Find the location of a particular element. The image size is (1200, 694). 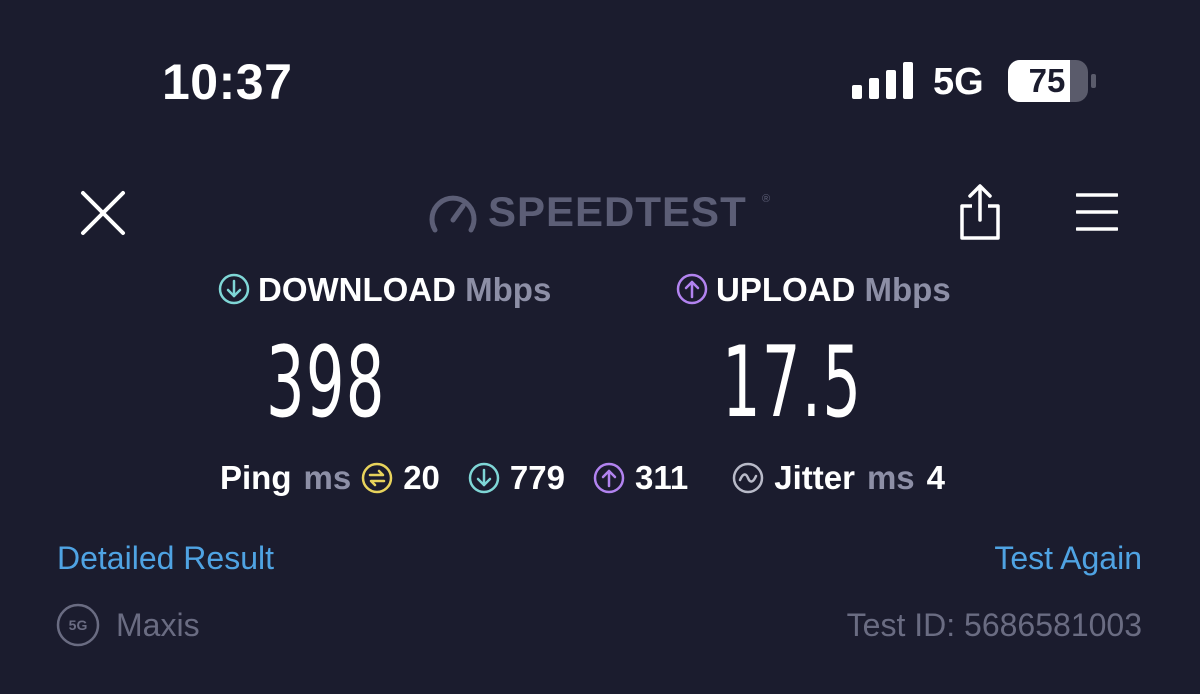

carrier-5g-icon: 5G is located at coordinates (78, 625).